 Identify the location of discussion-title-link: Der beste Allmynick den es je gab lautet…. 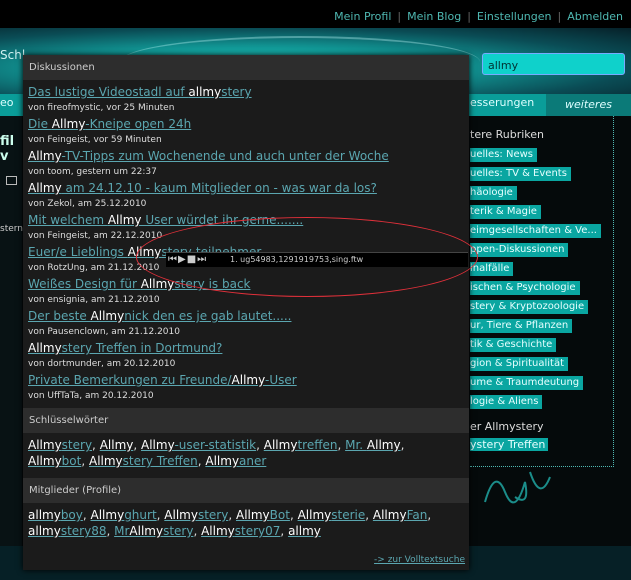
(245, 316).